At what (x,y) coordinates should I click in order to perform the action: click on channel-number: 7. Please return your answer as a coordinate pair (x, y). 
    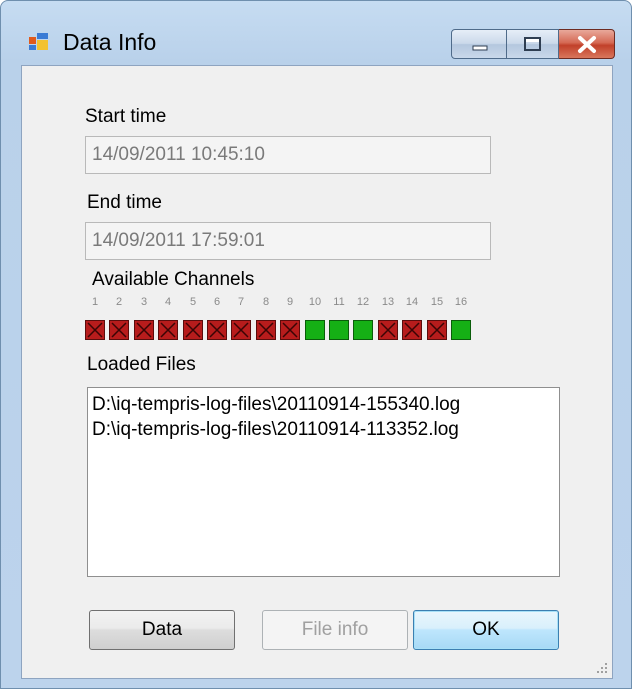
    Looking at the image, I should click on (241, 302).